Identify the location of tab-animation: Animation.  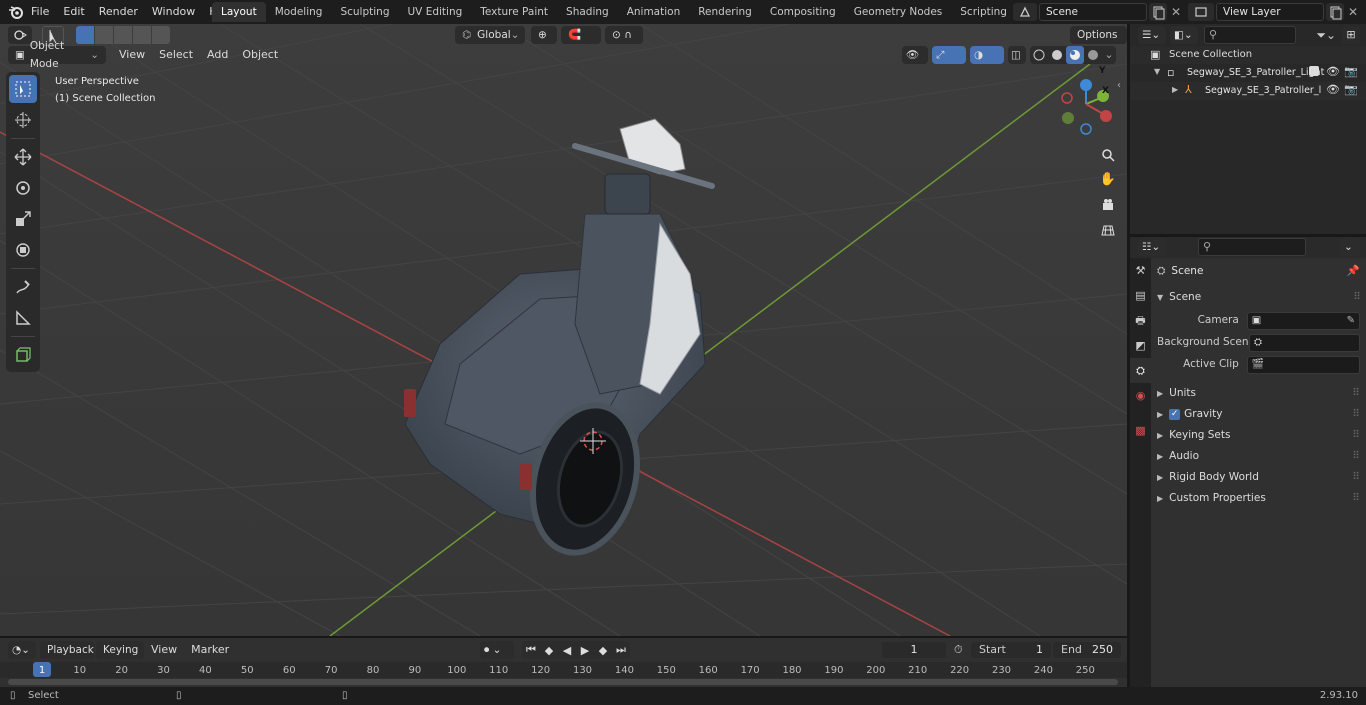
(654, 12).